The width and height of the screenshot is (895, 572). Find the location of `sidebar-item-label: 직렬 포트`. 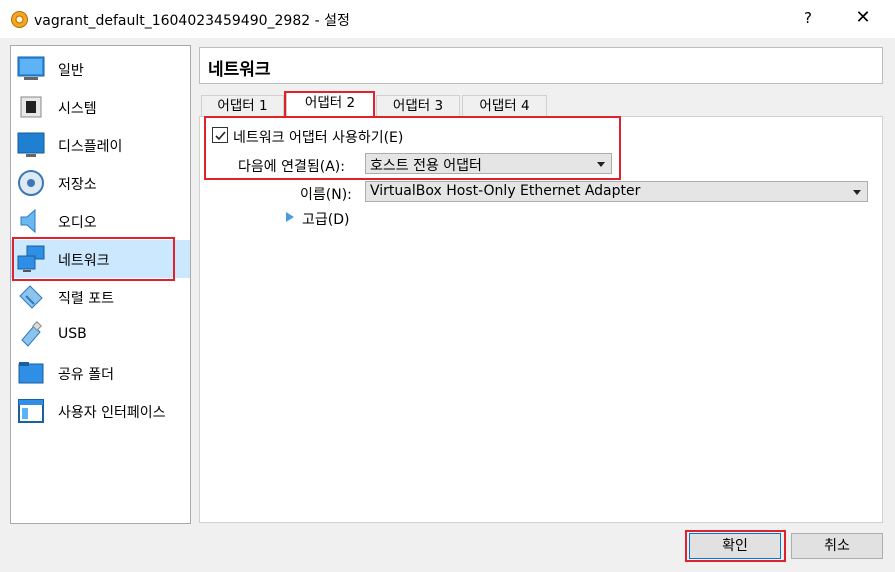

sidebar-item-label: 직렬 포트 is located at coordinates (86, 299).